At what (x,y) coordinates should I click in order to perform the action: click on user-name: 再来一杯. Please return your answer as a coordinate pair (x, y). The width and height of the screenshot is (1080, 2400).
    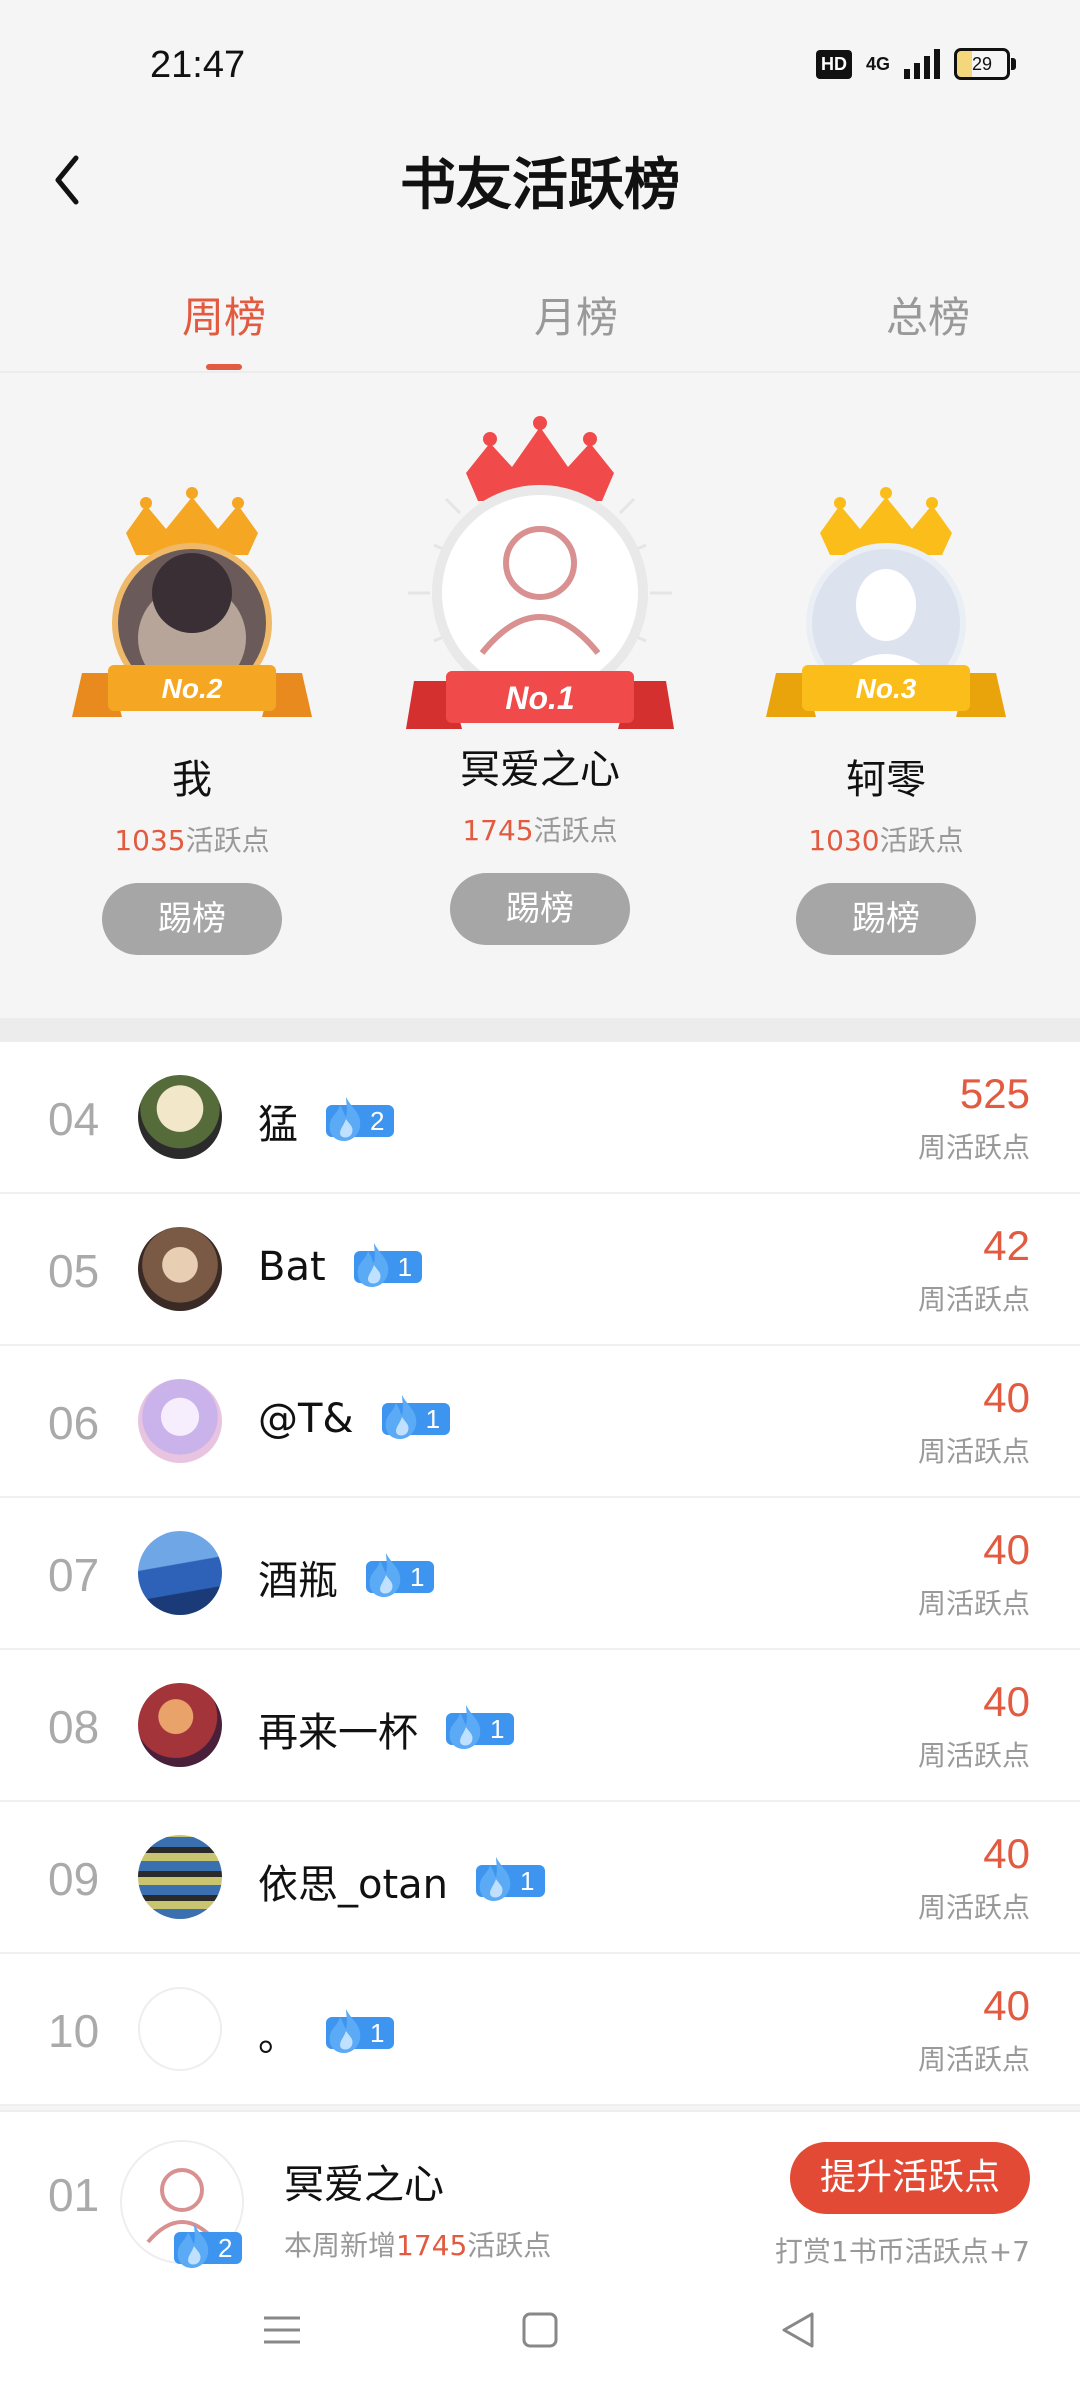
    Looking at the image, I should click on (338, 1733).